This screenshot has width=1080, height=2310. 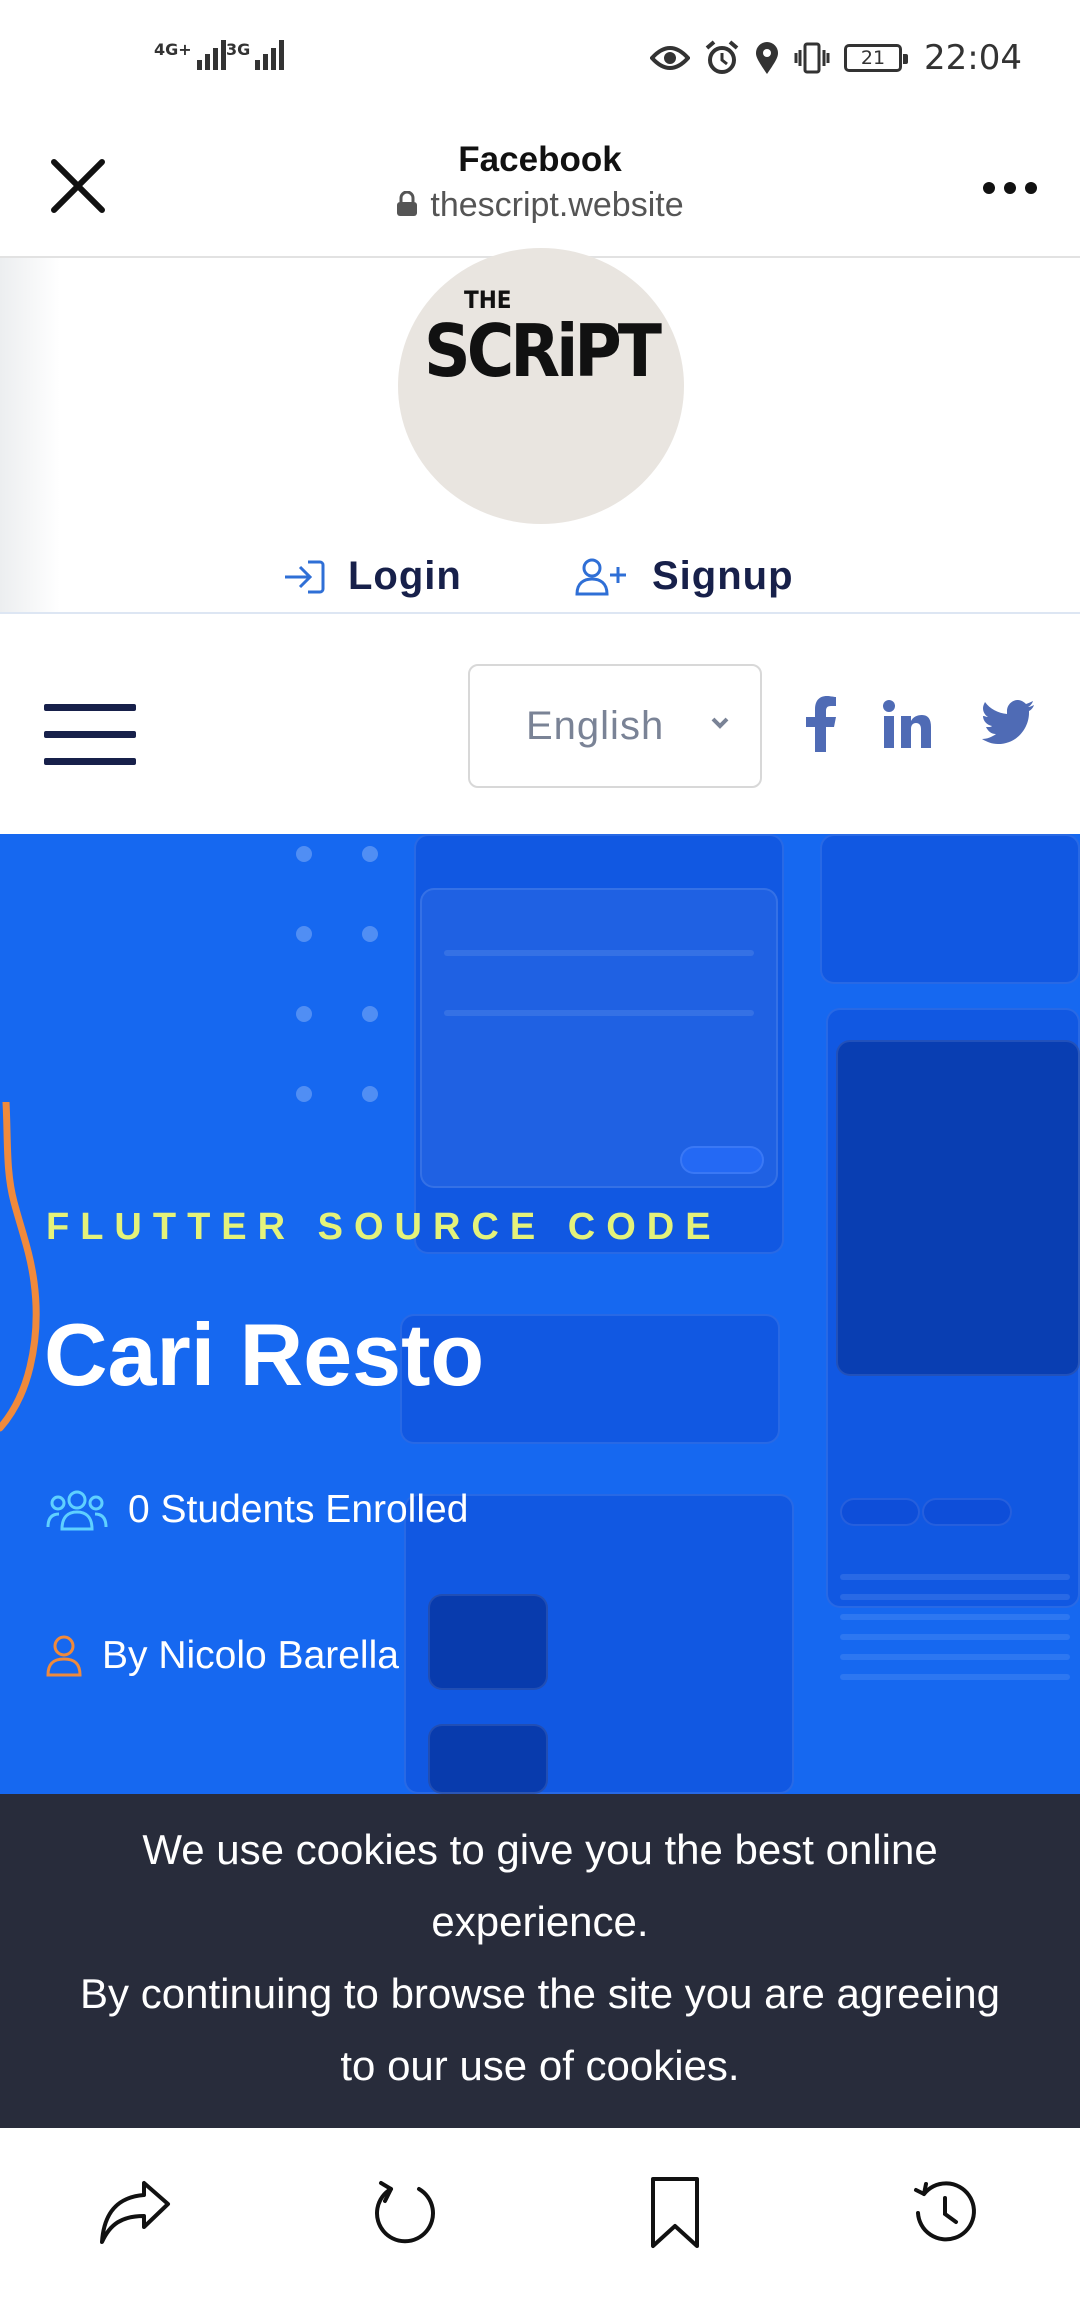 I want to click on url-bar: thescript.website, so click(x=540, y=205).